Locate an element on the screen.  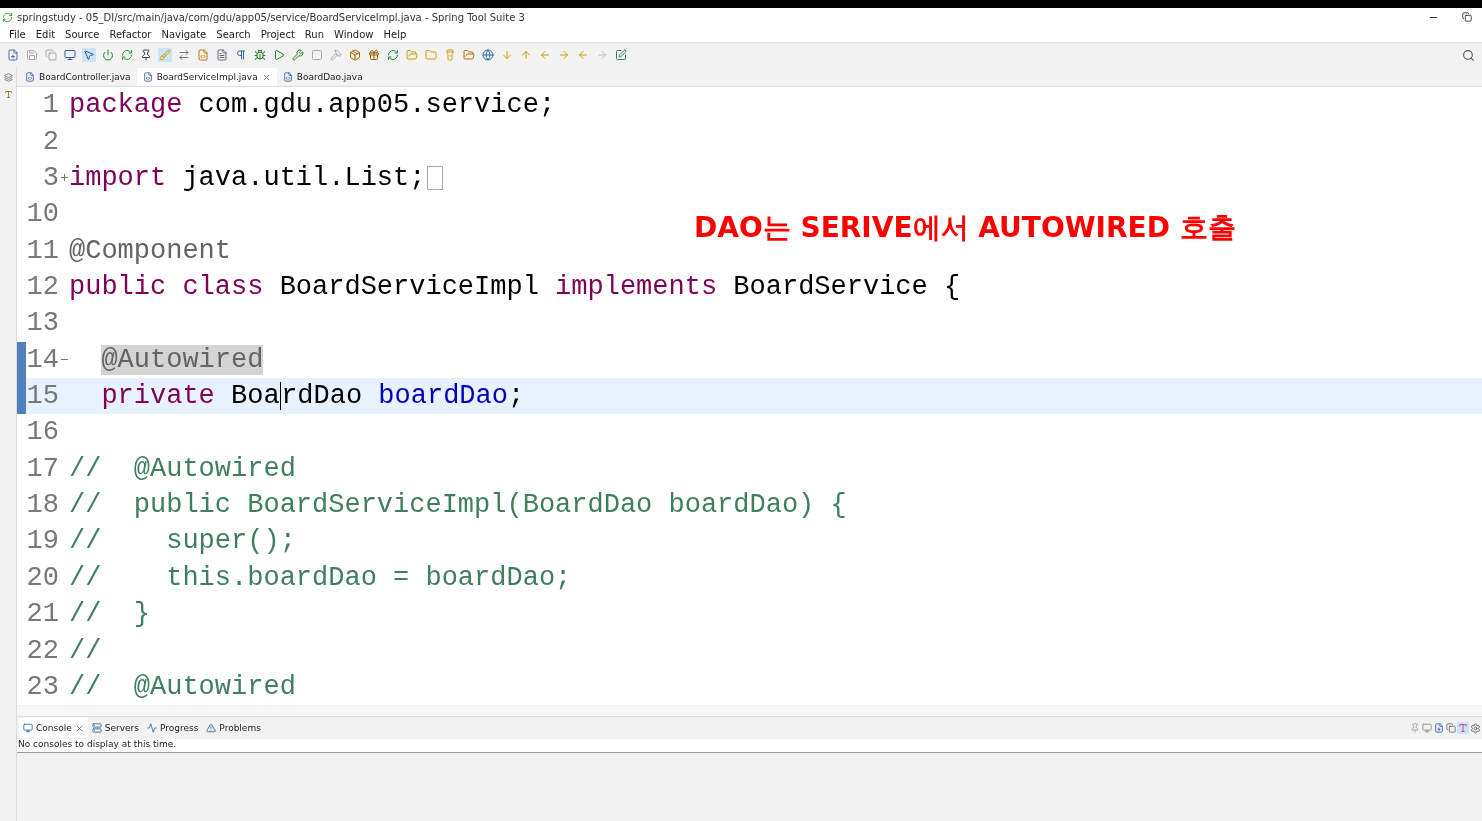
bug-icon is located at coordinates (260, 55).